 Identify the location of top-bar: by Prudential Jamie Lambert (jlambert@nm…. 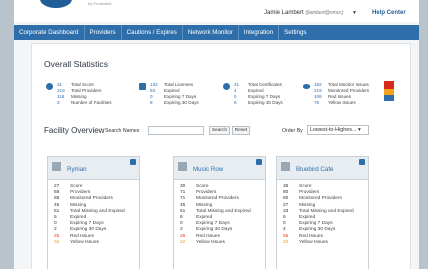
(216, 11).